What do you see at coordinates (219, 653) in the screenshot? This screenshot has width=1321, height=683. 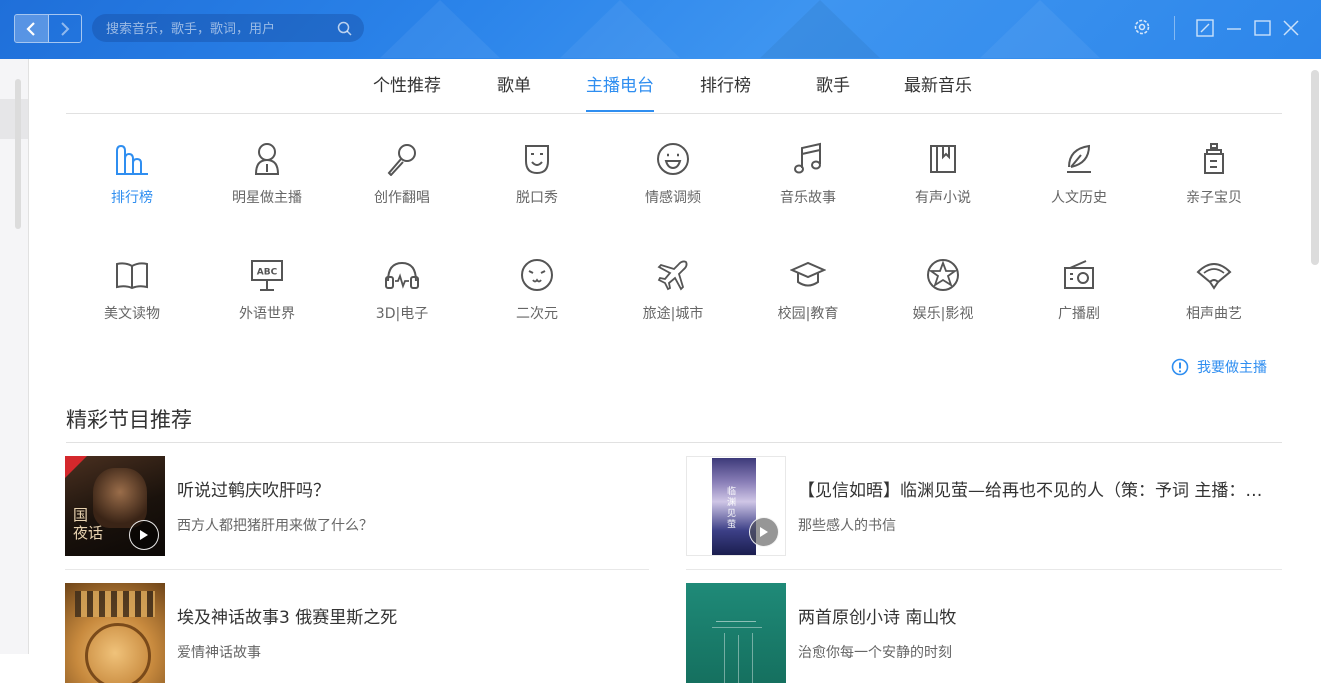 I see `program-desc: 爱情神话故事` at bounding box center [219, 653].